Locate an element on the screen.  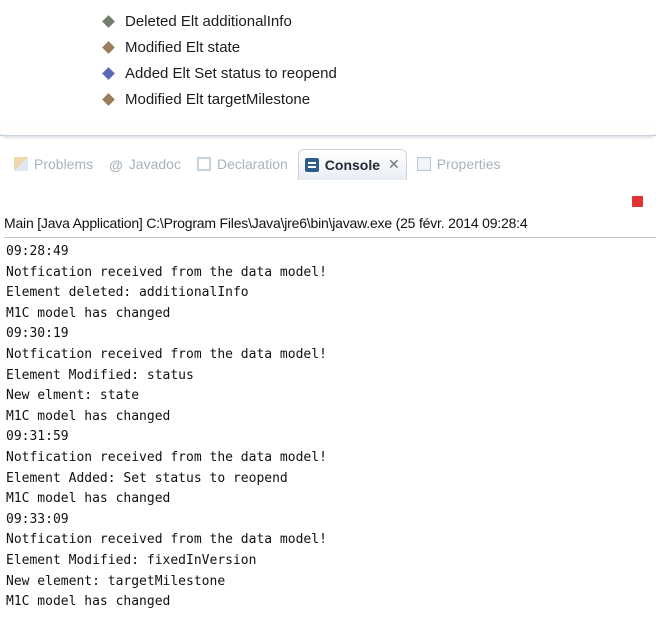
tab-label: Javadoc is located at coordinates (154, 164).